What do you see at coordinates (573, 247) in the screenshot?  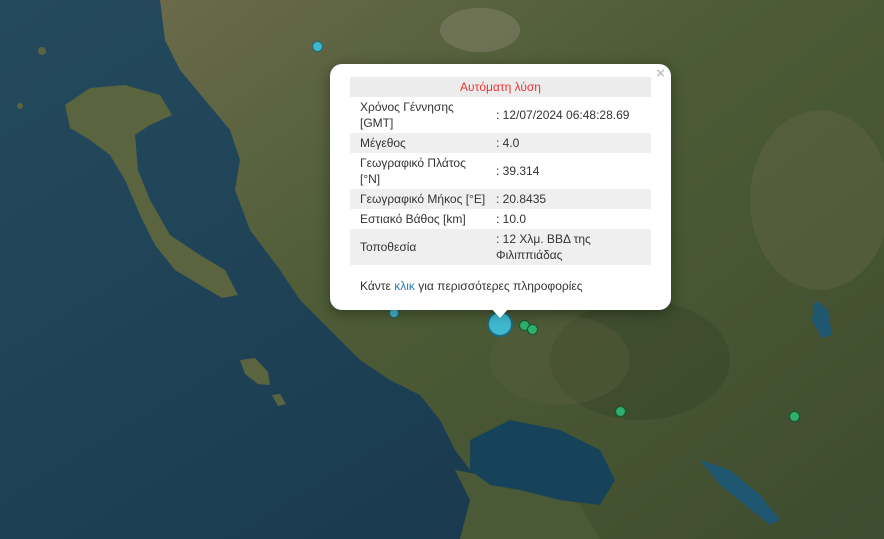 I see `info-value: : 12 Χλμ. ΒΒΔ της Φιλιππιάδας` at bounding box center [573, 247].